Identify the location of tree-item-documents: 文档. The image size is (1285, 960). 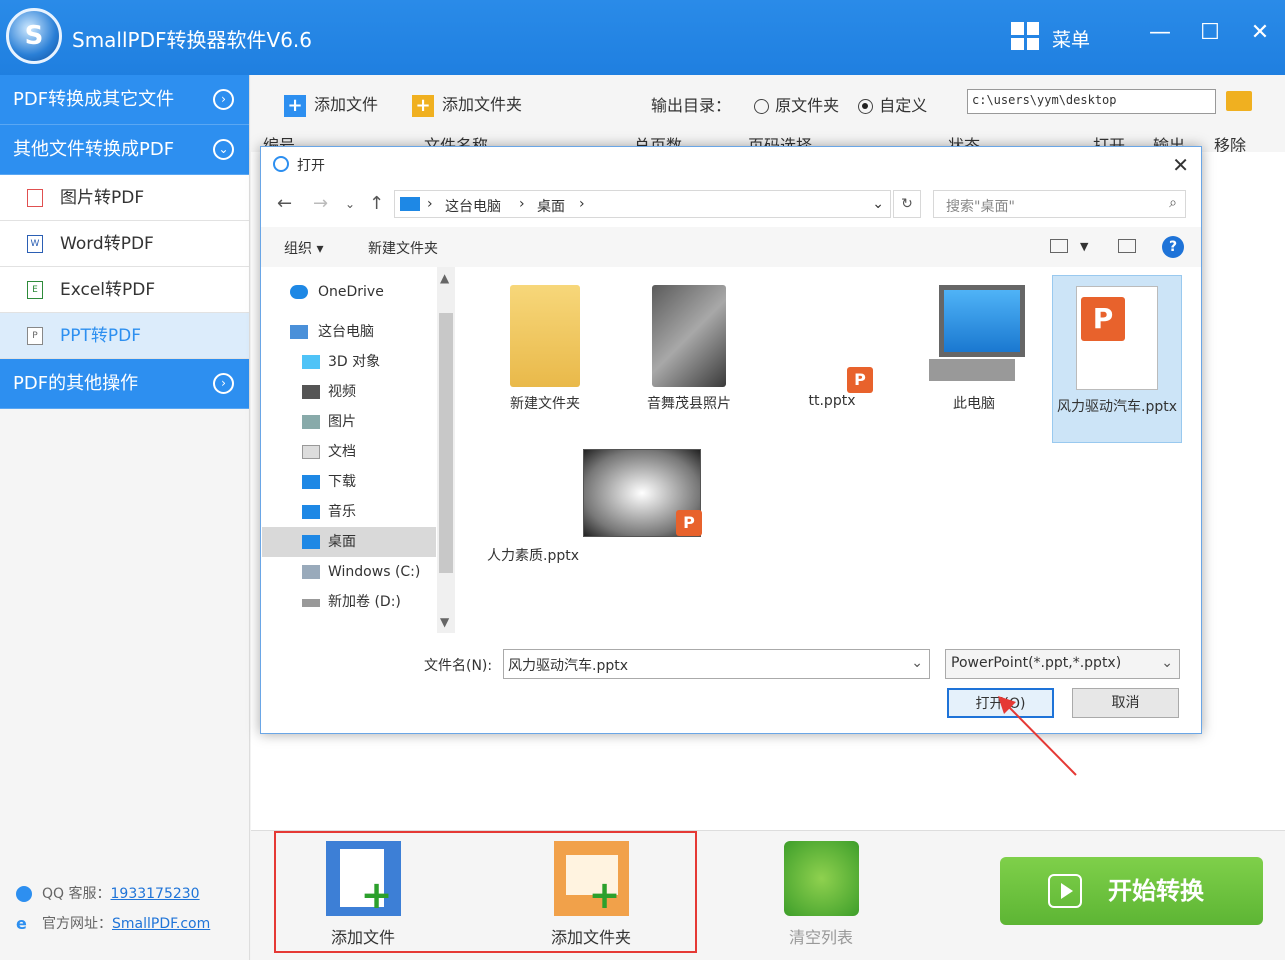
(349, 452).